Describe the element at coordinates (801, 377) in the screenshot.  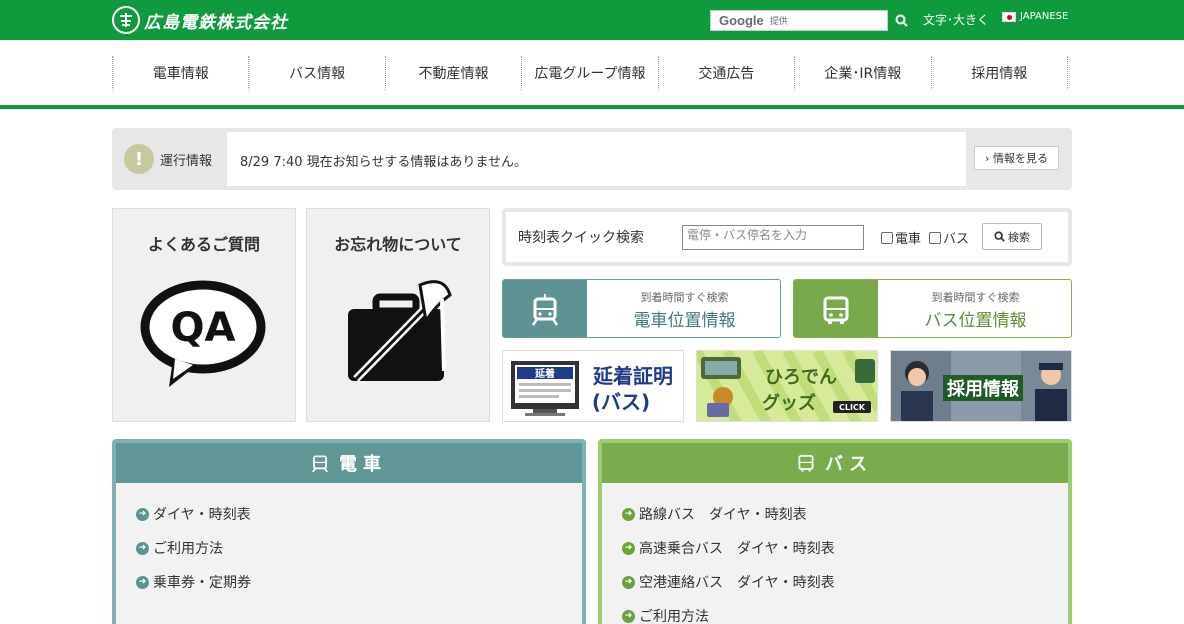
I see `goods-title-top: ひろでん` at that location.